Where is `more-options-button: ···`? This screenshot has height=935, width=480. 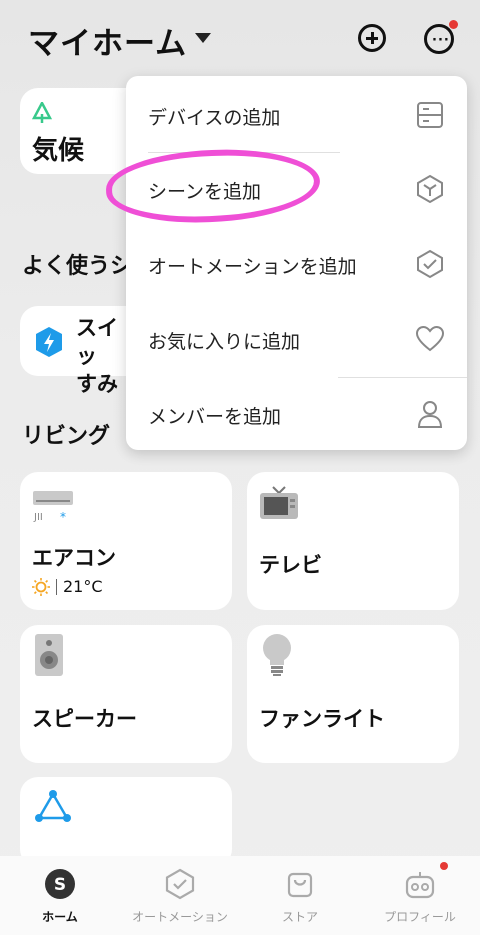 more-options-button: ··· is located at coordinates (439, 39).